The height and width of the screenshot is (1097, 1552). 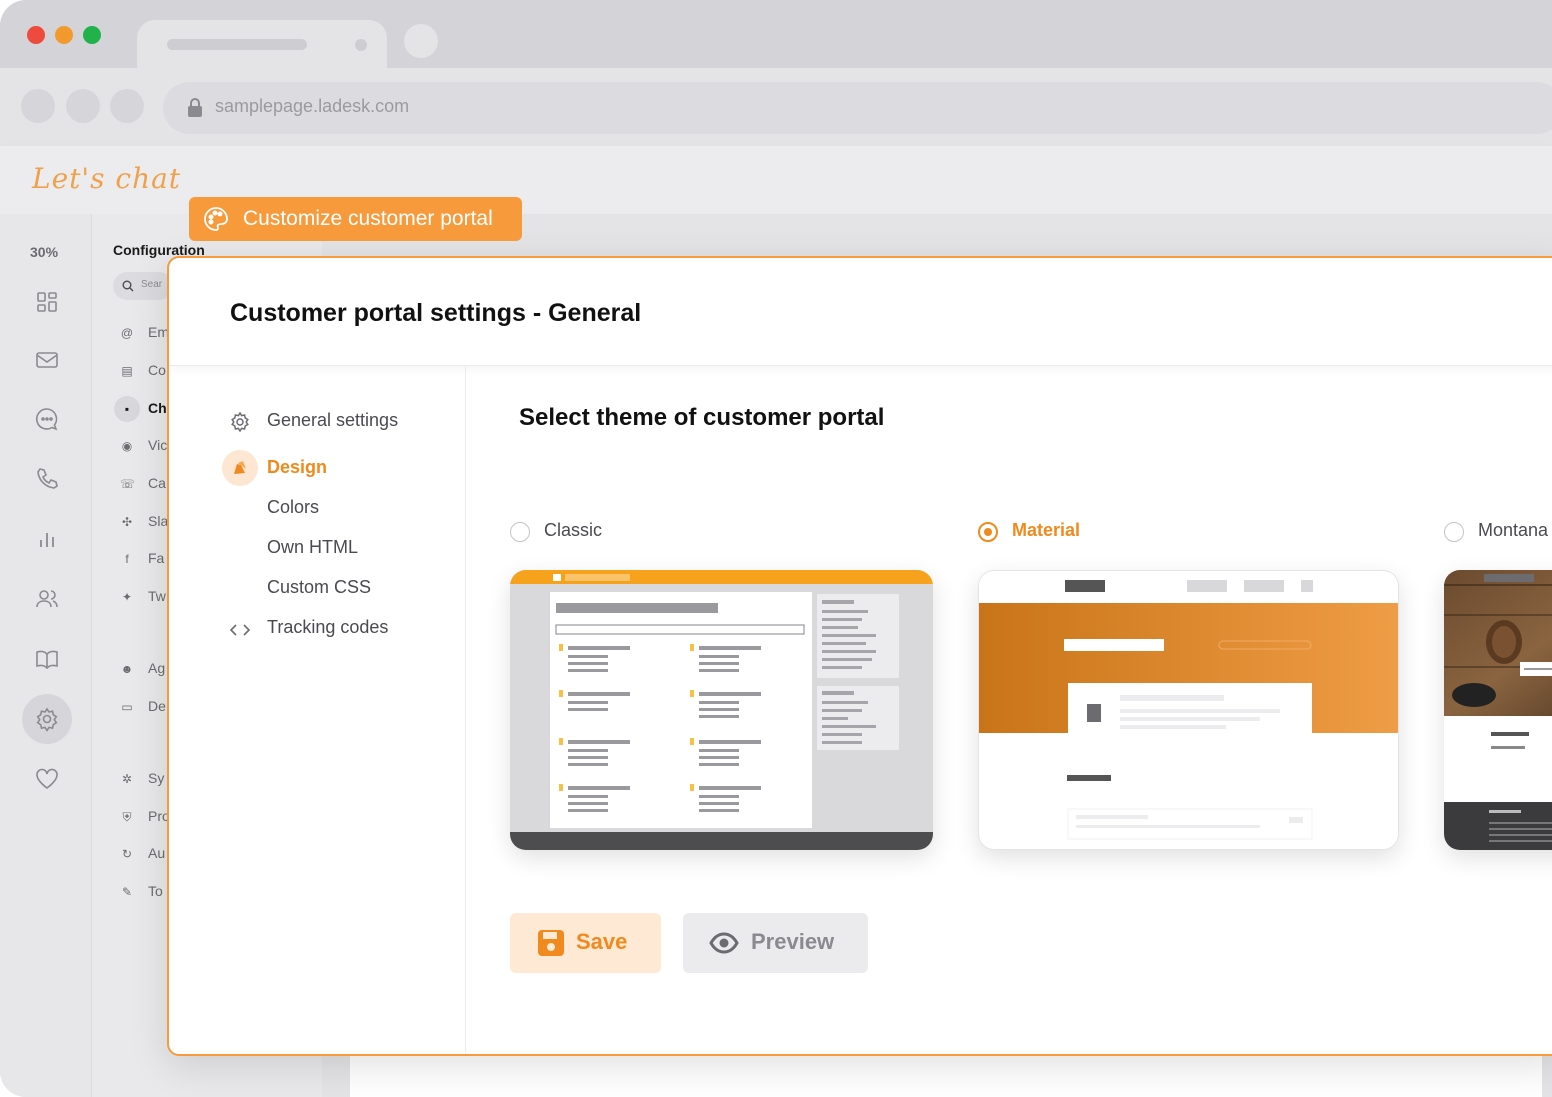 I want to click on search-icon, so click(x=128, y=286).